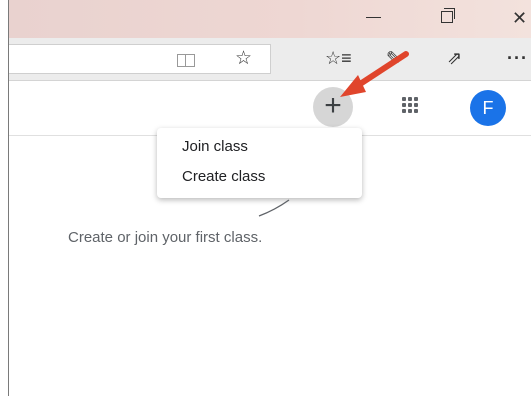  What do you see at coordinates (259, 163) in the screenshot?
I see `new-class-menu: Join class Create class` at bounding box center [259, 163].